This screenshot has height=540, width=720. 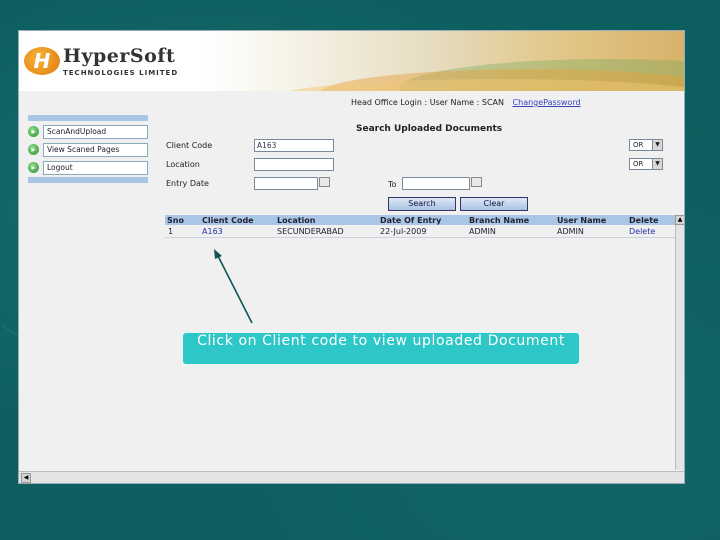 What do you see at coordinates (646, 164) in the screenshot?
I see `location-operator-select: OR ▼` at bounding box center [646, 164].